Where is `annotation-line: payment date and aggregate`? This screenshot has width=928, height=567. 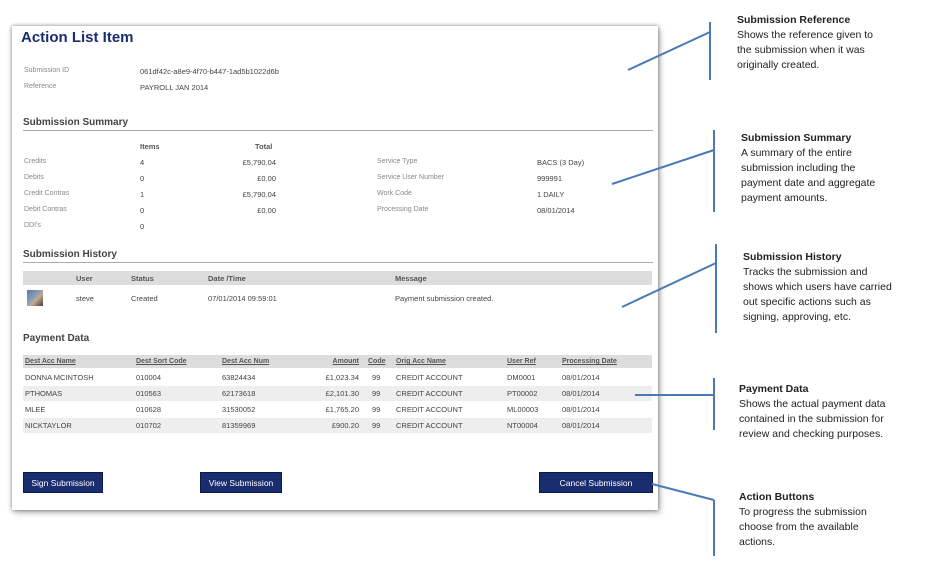
annotation-line: payment date and aggregate is located at coordinates (808, 183).